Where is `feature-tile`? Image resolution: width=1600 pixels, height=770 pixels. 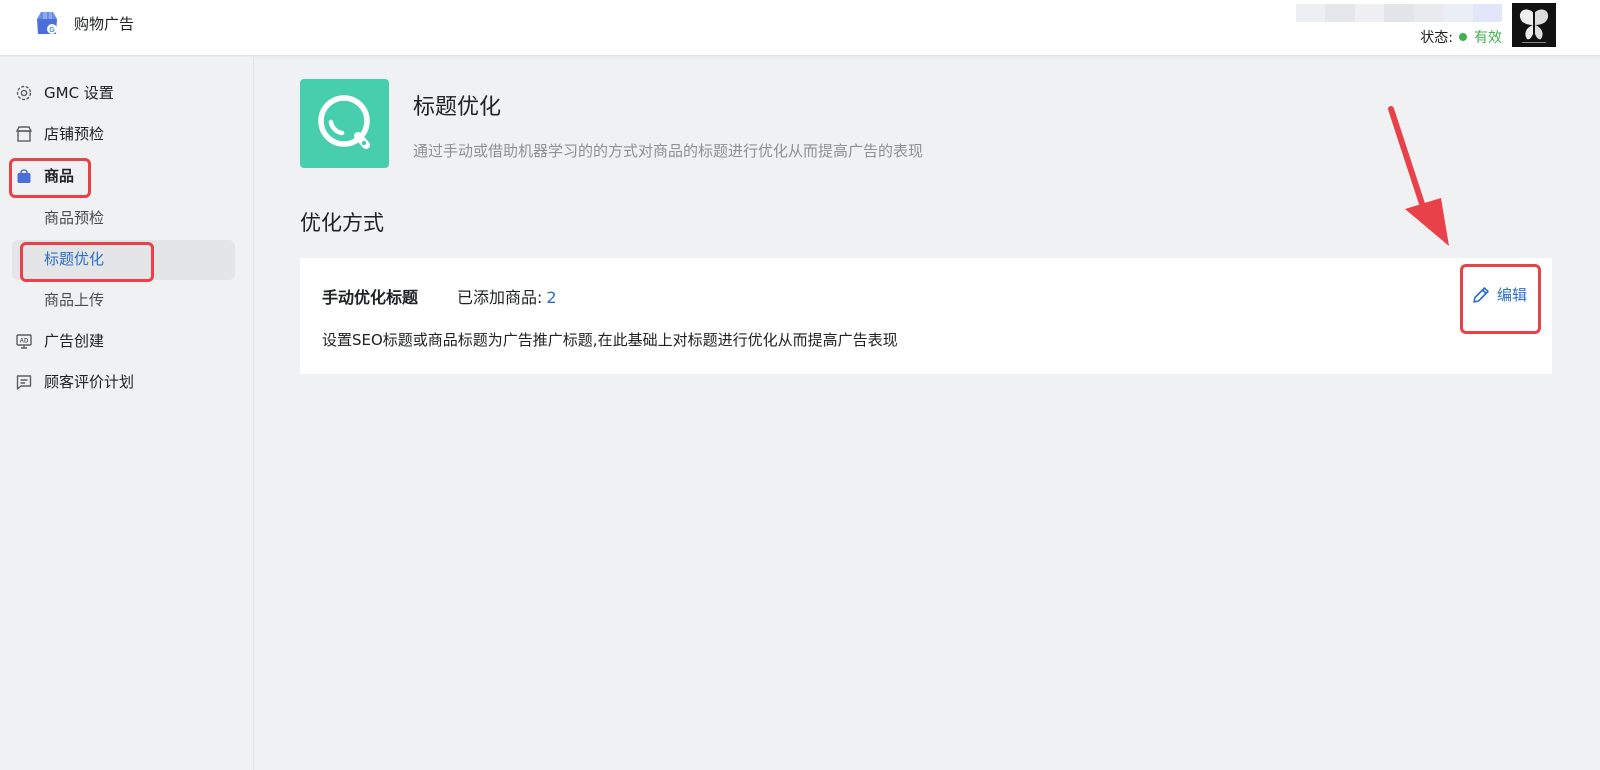
feature-tile is located at coordinates (344, 123).